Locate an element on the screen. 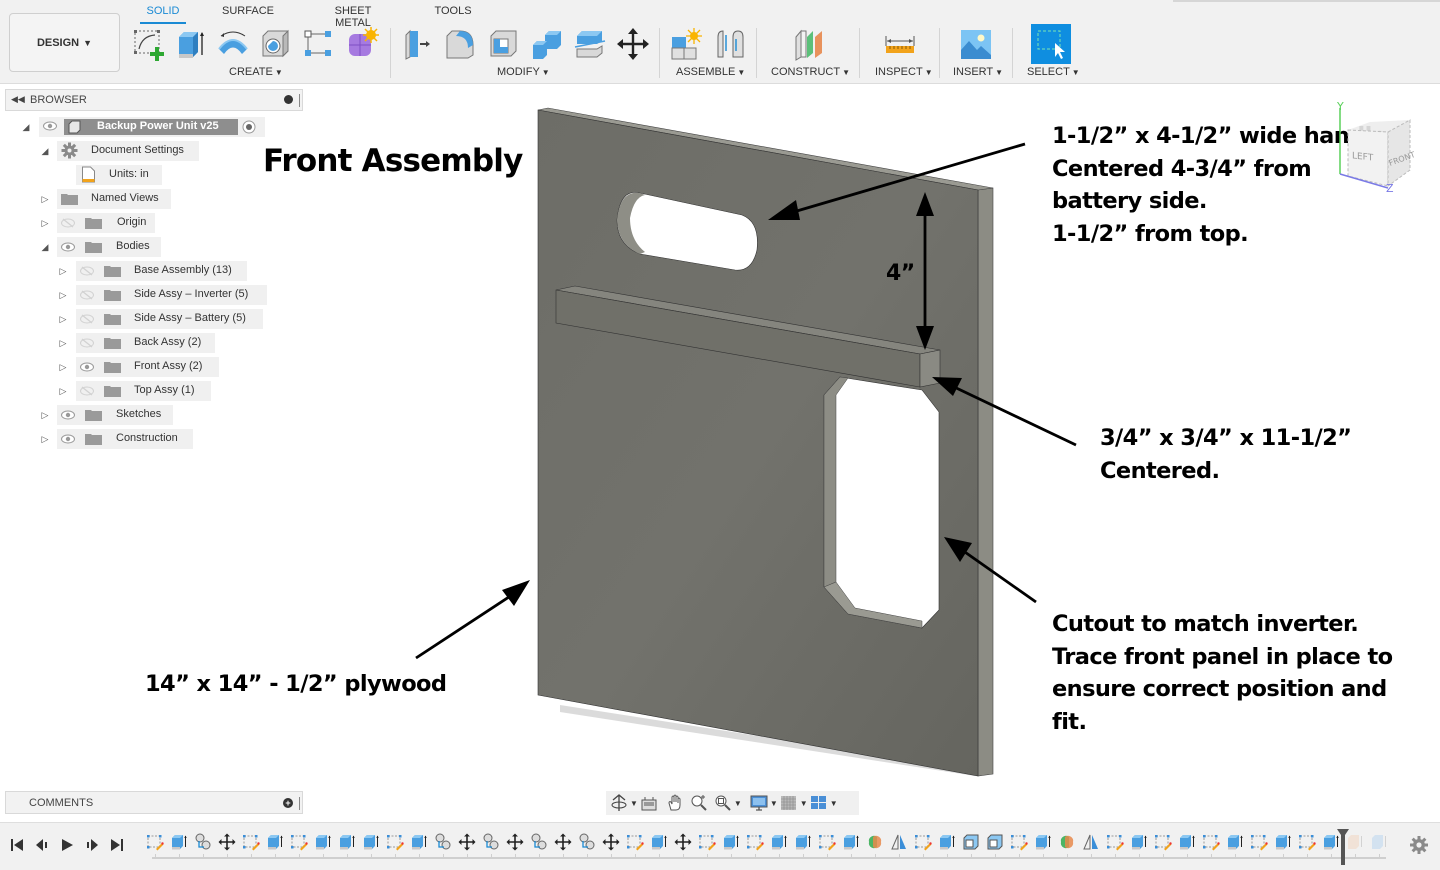 This screenshot has width=1440, height=870. grid-snap-button is located at coordinates (789, 803).